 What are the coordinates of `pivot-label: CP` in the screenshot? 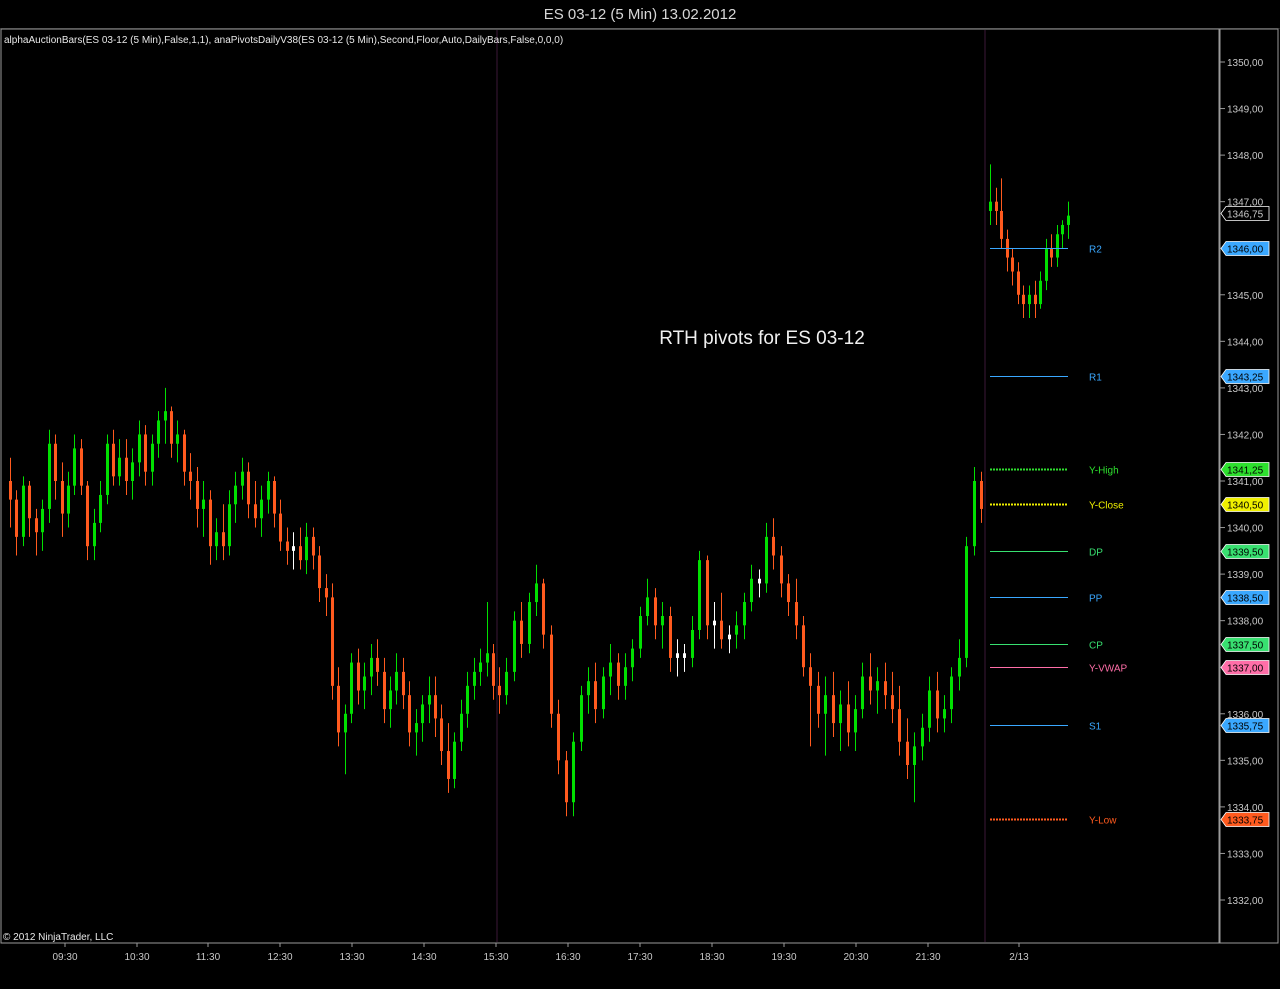 It's located at (1096, 646).